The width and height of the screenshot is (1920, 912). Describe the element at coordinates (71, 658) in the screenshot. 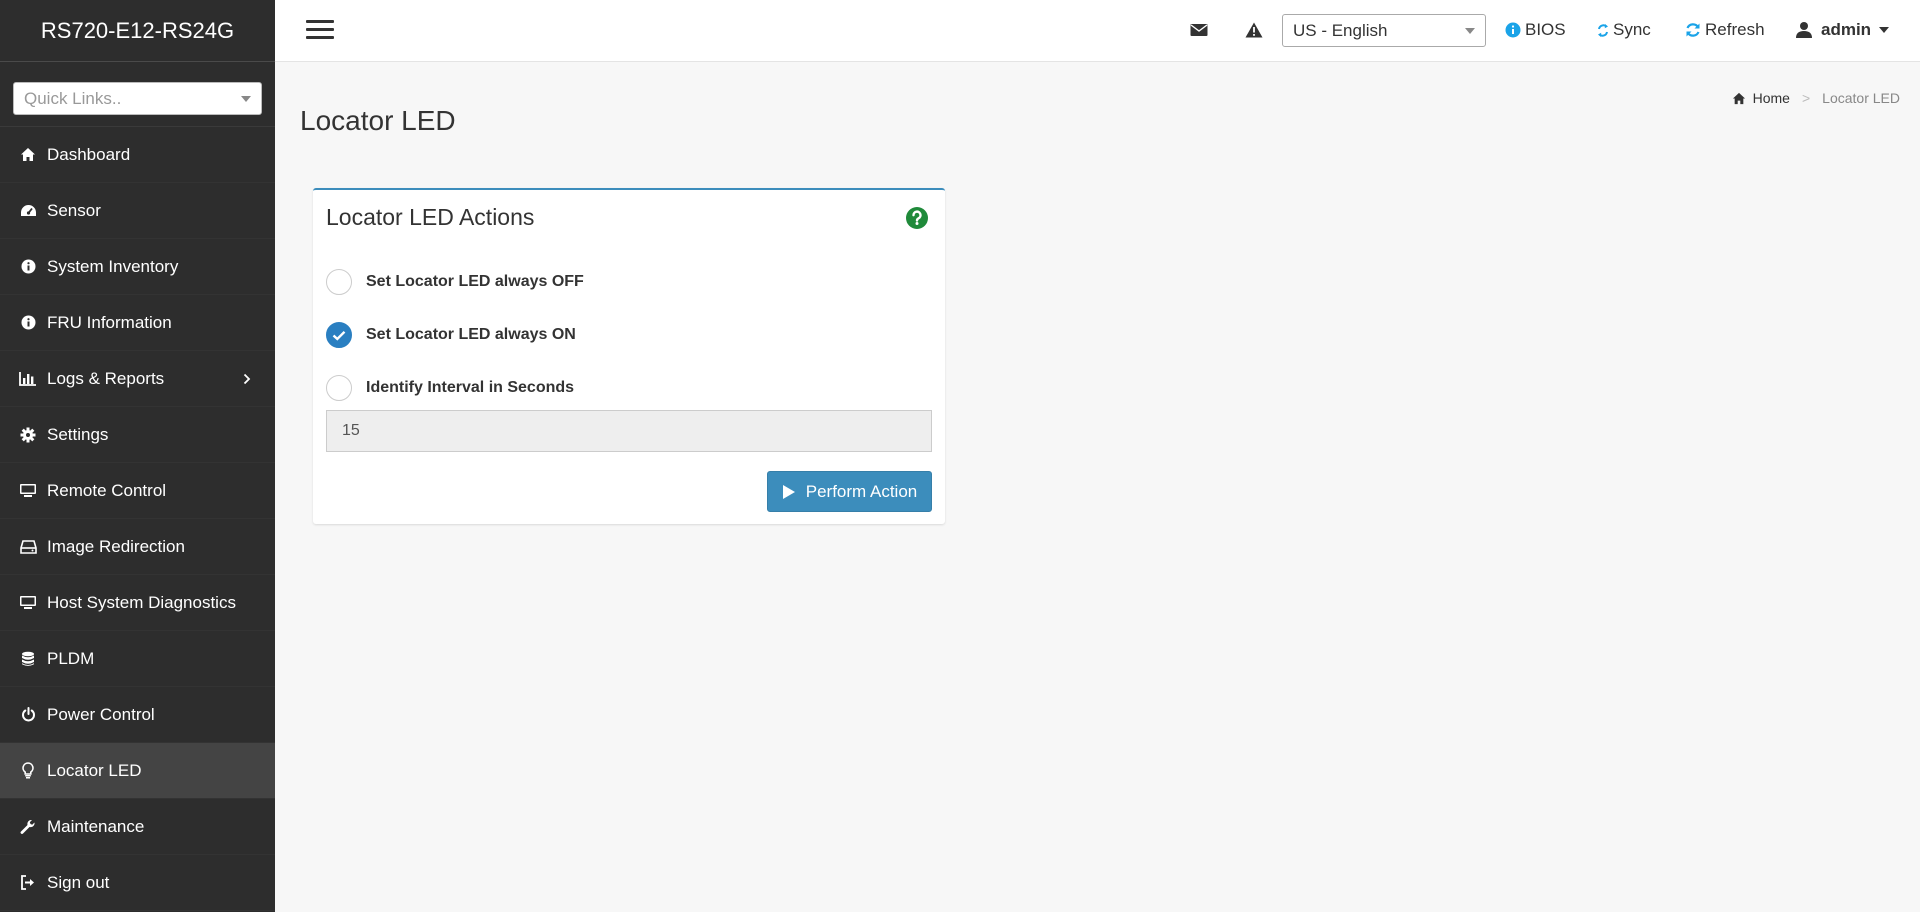

I see `sidebar-item-label: PLDM` at that location.